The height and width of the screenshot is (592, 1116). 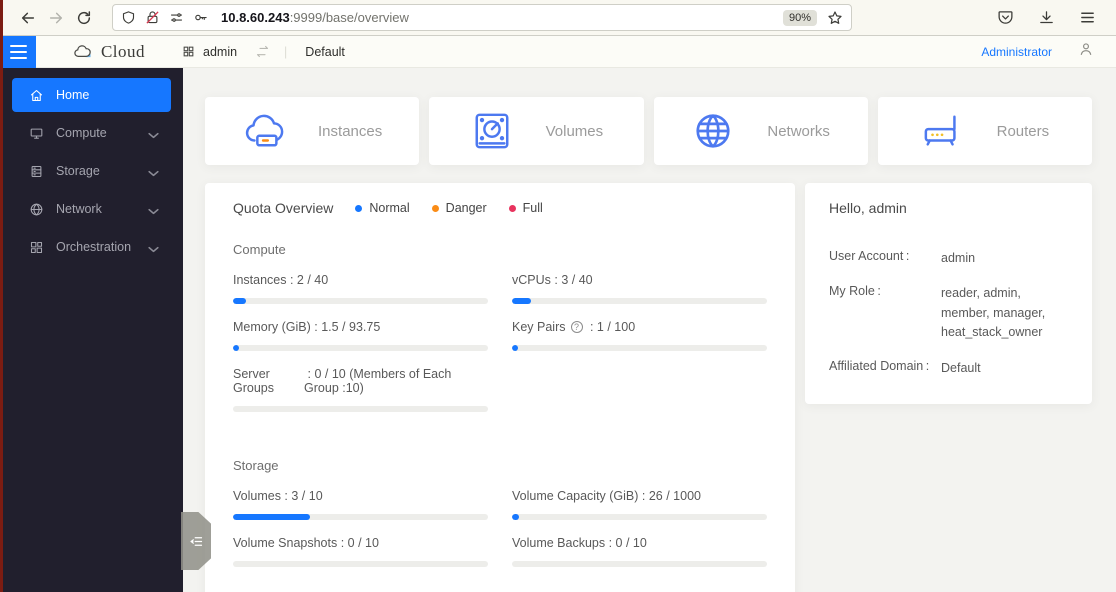 I want to click on card-routers: Routers, so click(x=984, y=131).